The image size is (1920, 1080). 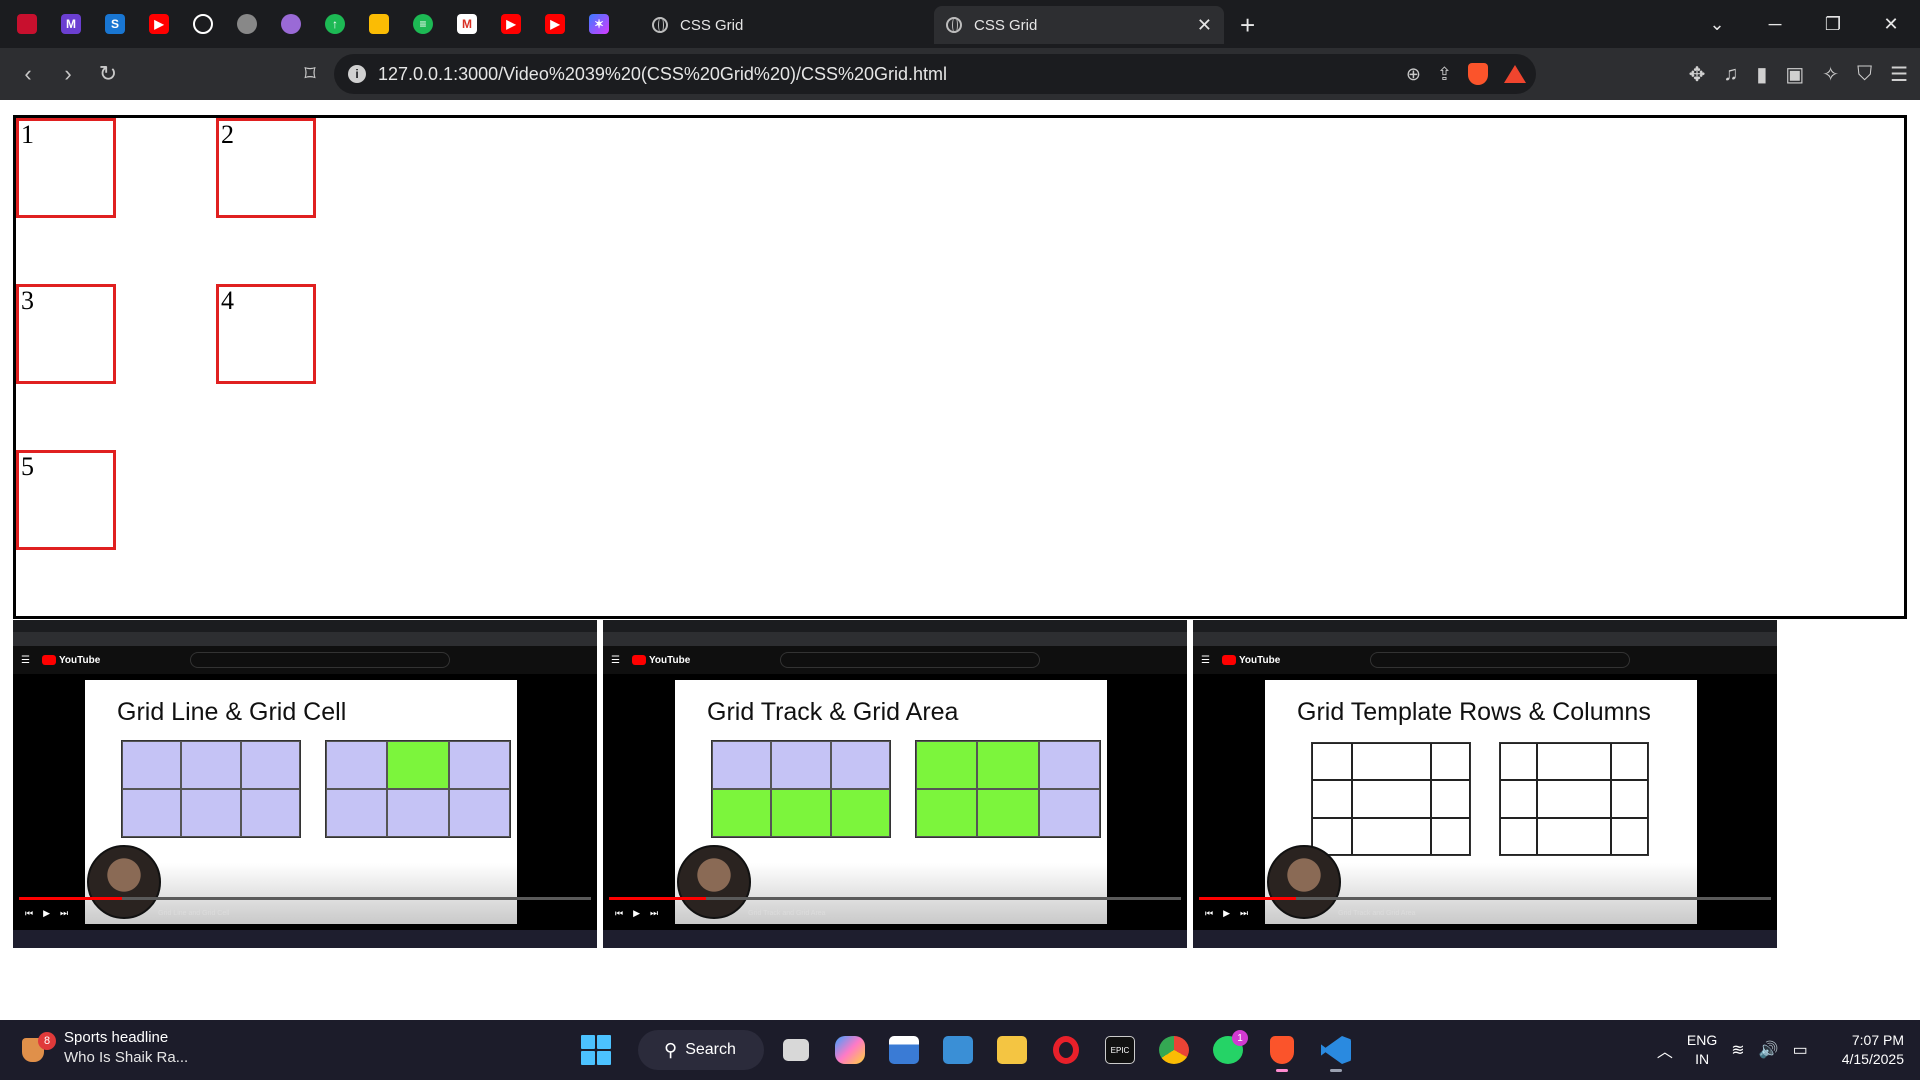 I want to click on volume-icon: 🔊, so click(x=1769, y=1050).